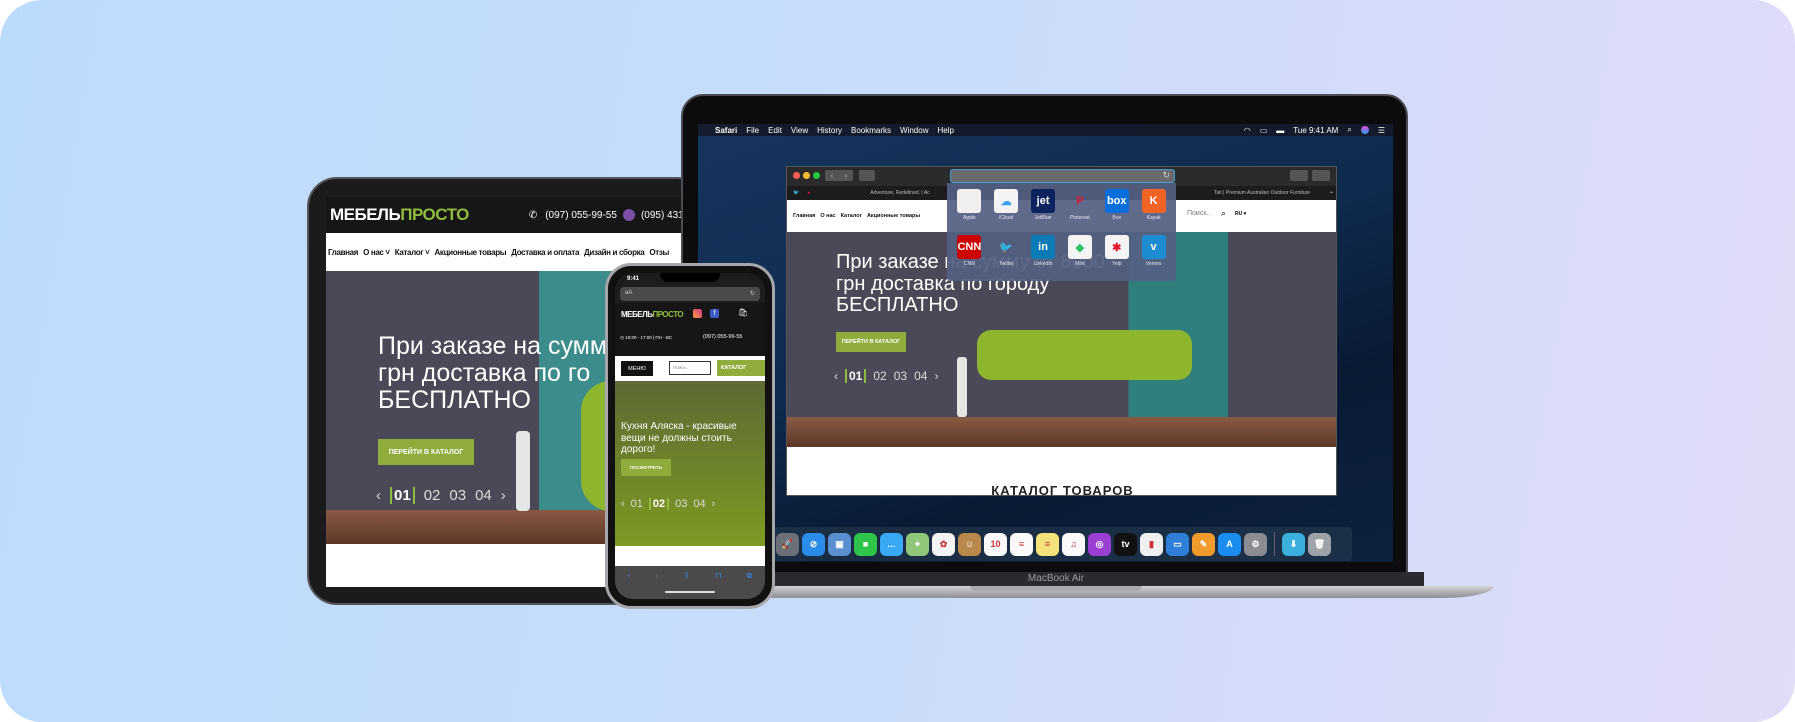  I want to click on downloads-folder-icon: ⬇, so click(1293, 544).